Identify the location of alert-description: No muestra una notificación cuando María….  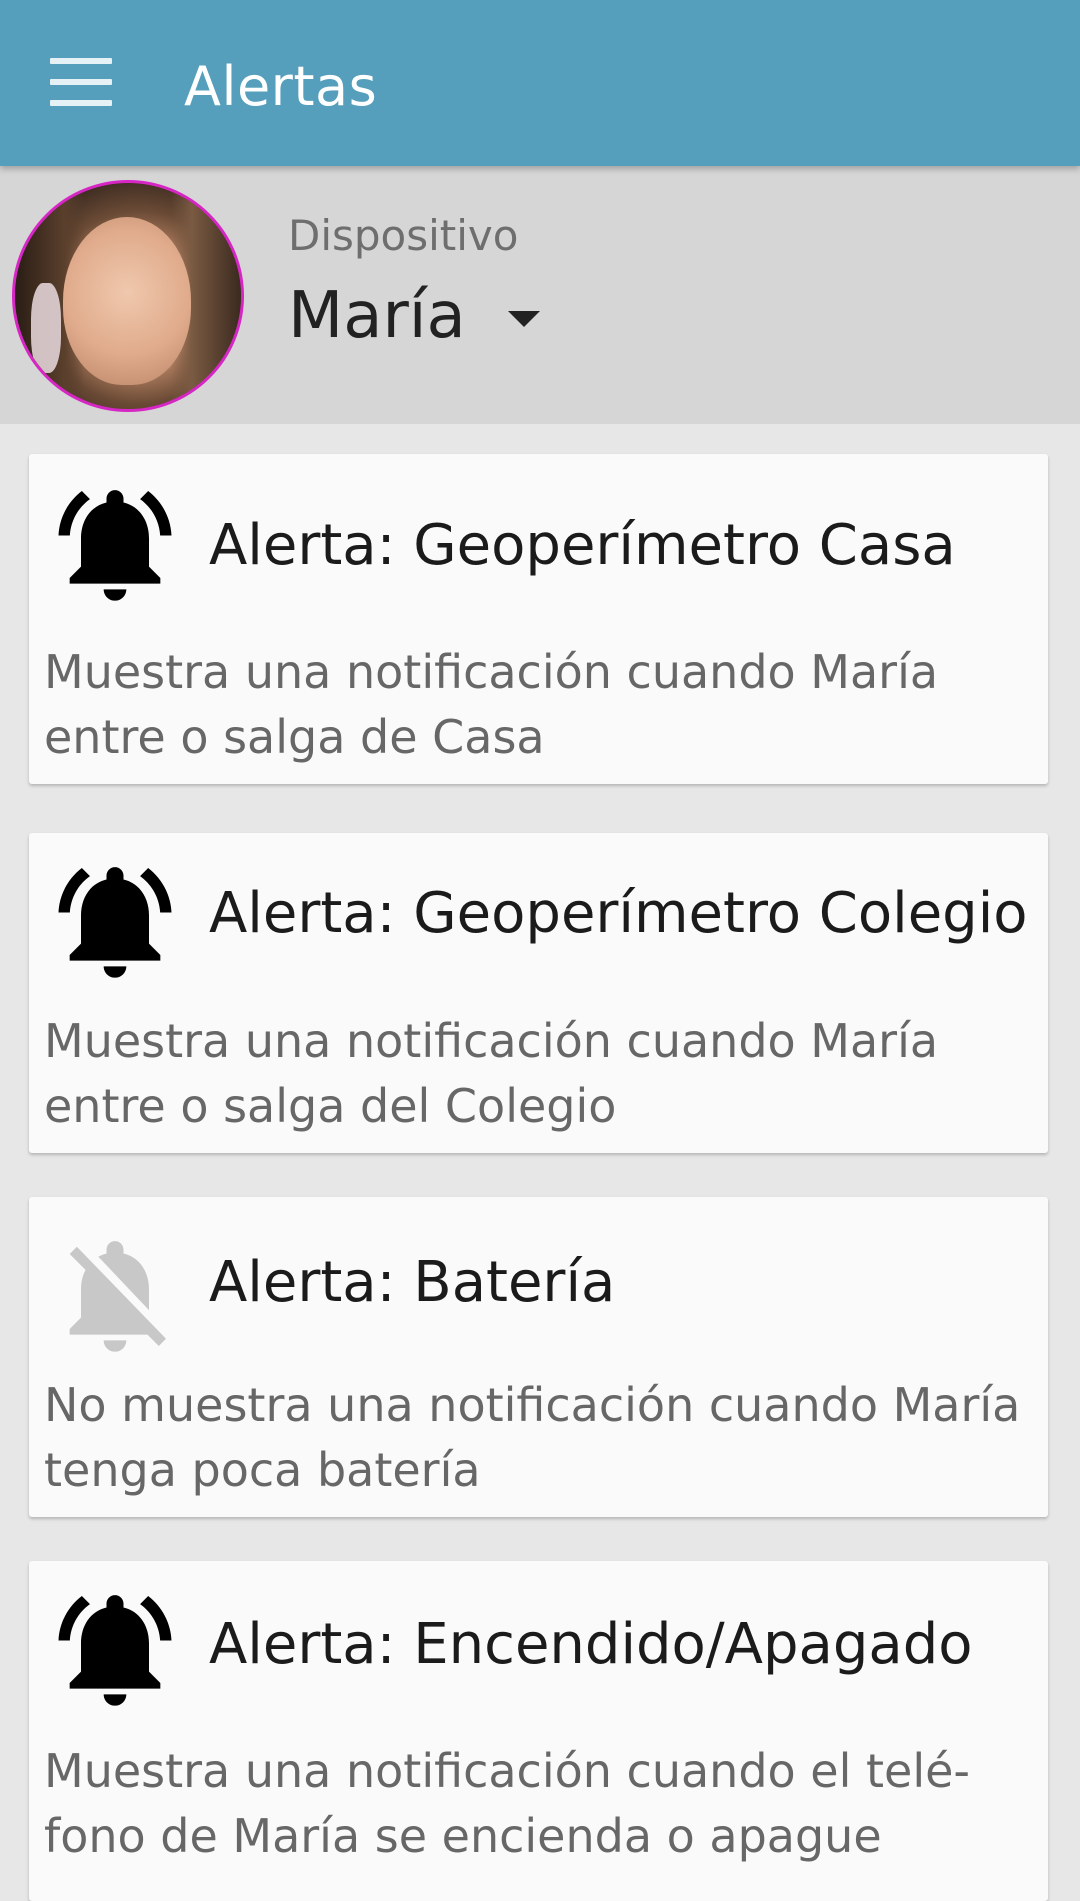
(532, 1437).